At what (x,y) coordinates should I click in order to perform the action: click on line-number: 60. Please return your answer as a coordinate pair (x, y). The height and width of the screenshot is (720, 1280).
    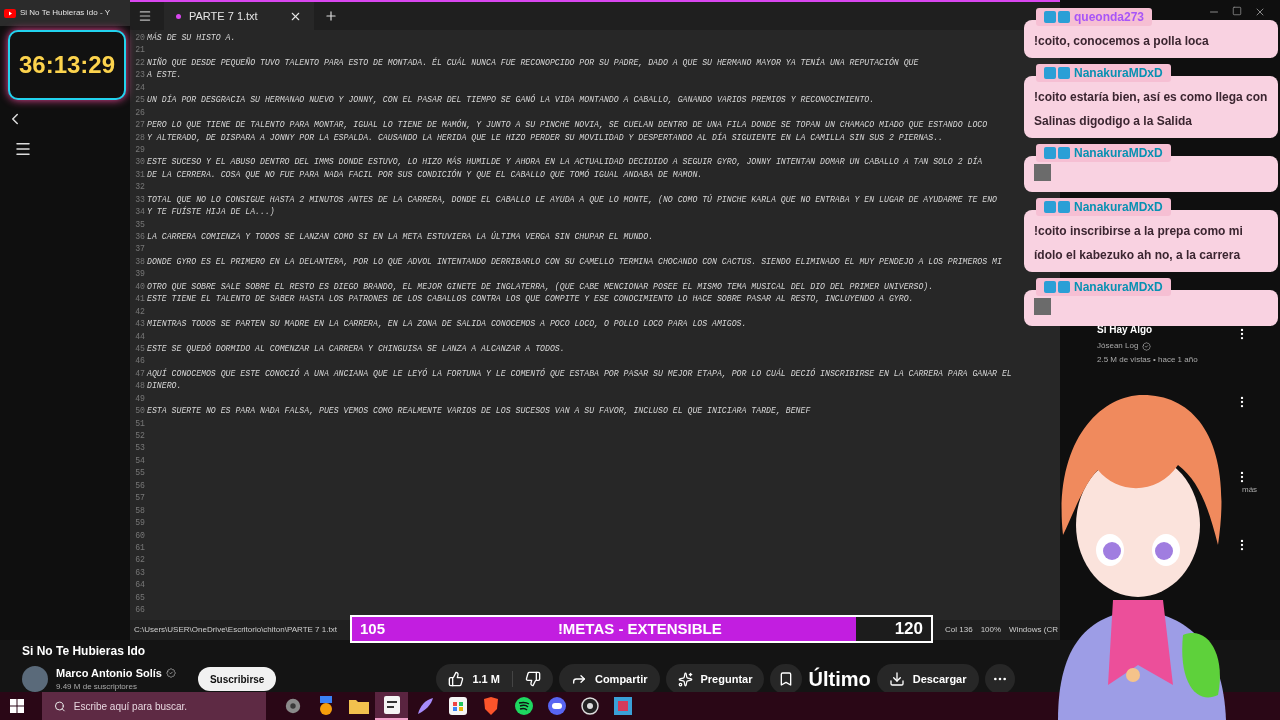
    Looking at the image, I should click on (139, 535).